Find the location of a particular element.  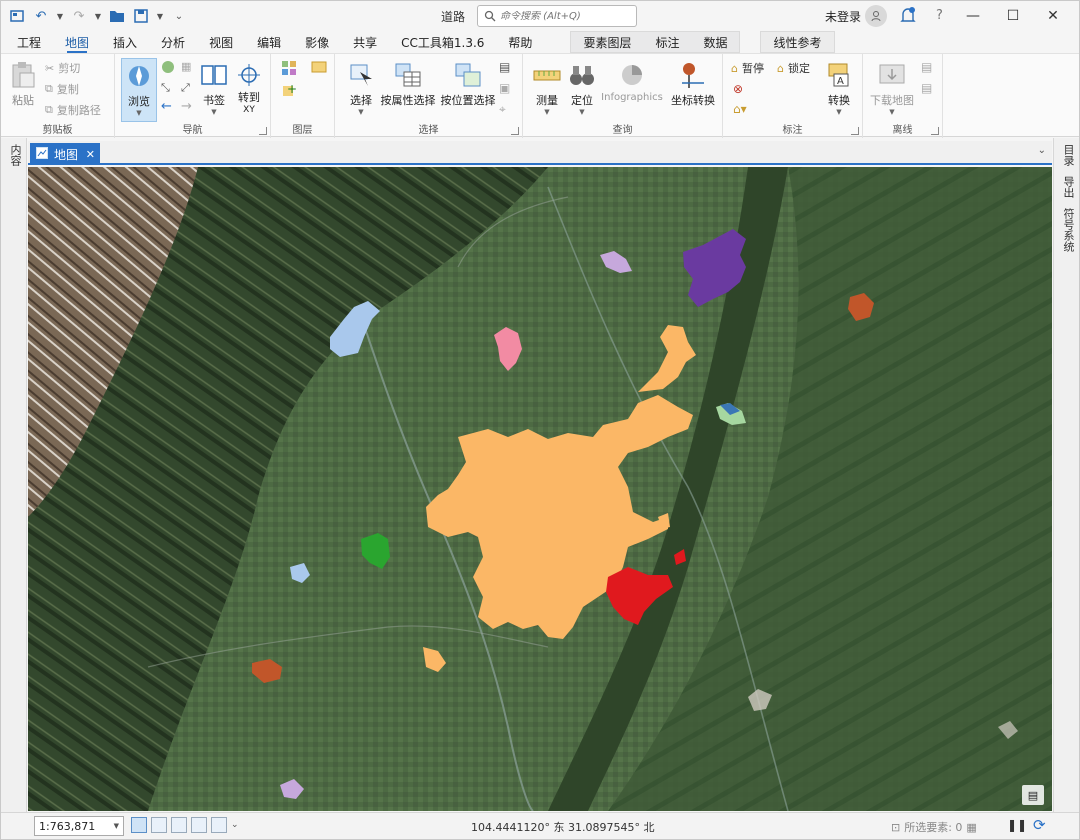

selection-launcher-icon is located at coordinates (515, 131).